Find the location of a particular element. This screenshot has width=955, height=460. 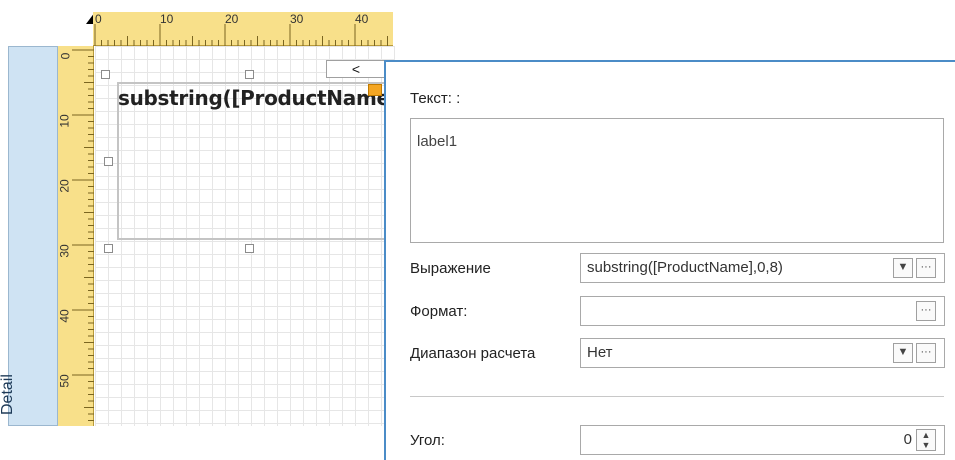

collapse-panel-button: < is located at coordinates (356, 69).